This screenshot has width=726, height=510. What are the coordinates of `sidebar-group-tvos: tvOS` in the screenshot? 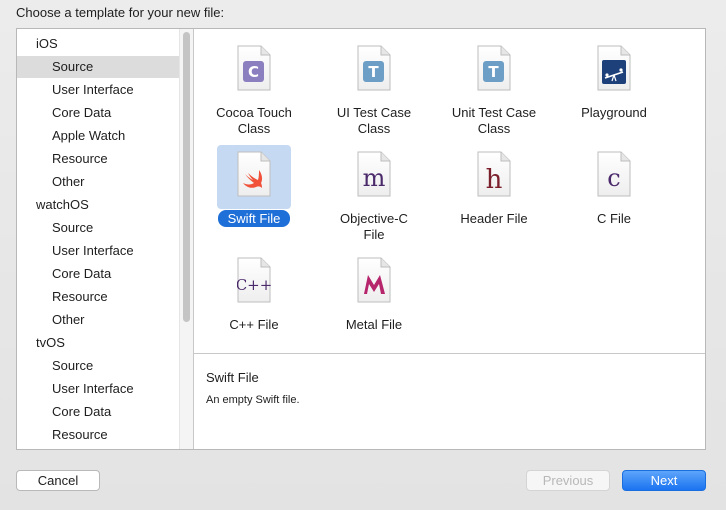 It's located at (98, 343).